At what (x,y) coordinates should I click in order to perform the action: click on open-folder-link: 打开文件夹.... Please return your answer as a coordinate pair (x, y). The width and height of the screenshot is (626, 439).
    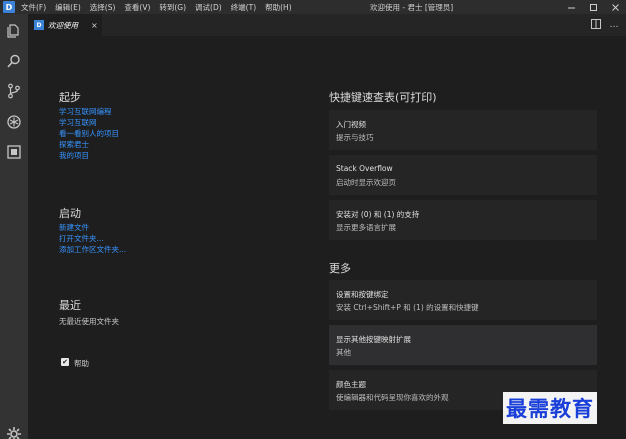
    Looking at the image, I should click on (81, 238).